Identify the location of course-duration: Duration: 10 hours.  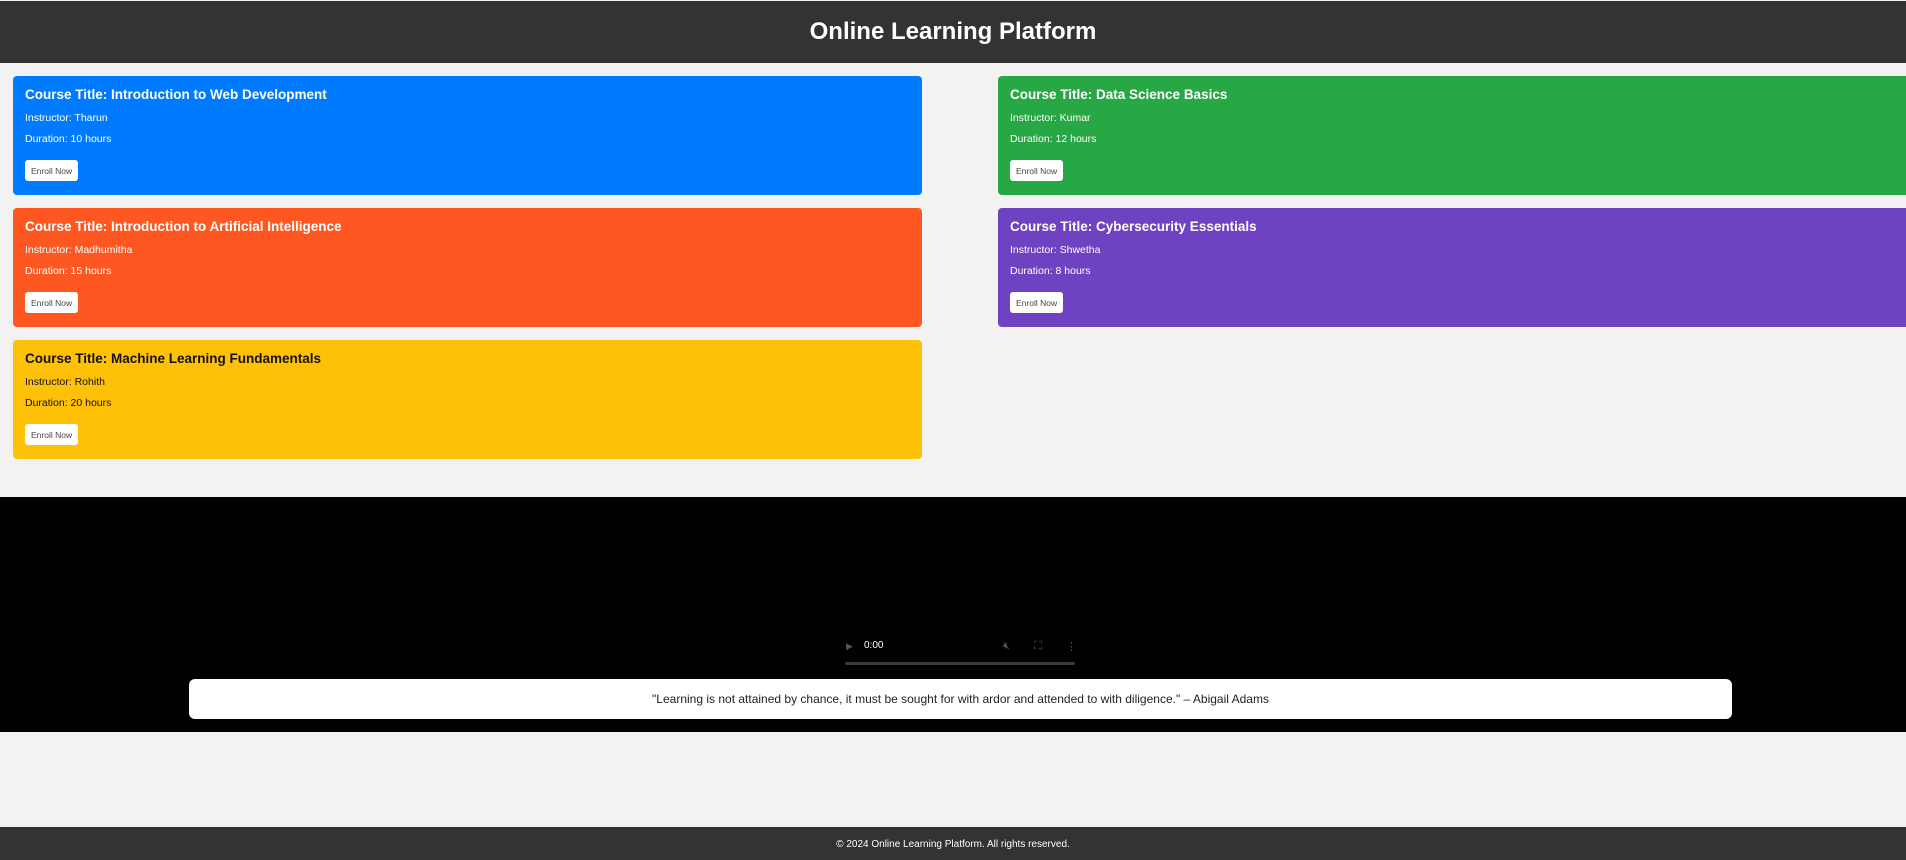
(68, 139).